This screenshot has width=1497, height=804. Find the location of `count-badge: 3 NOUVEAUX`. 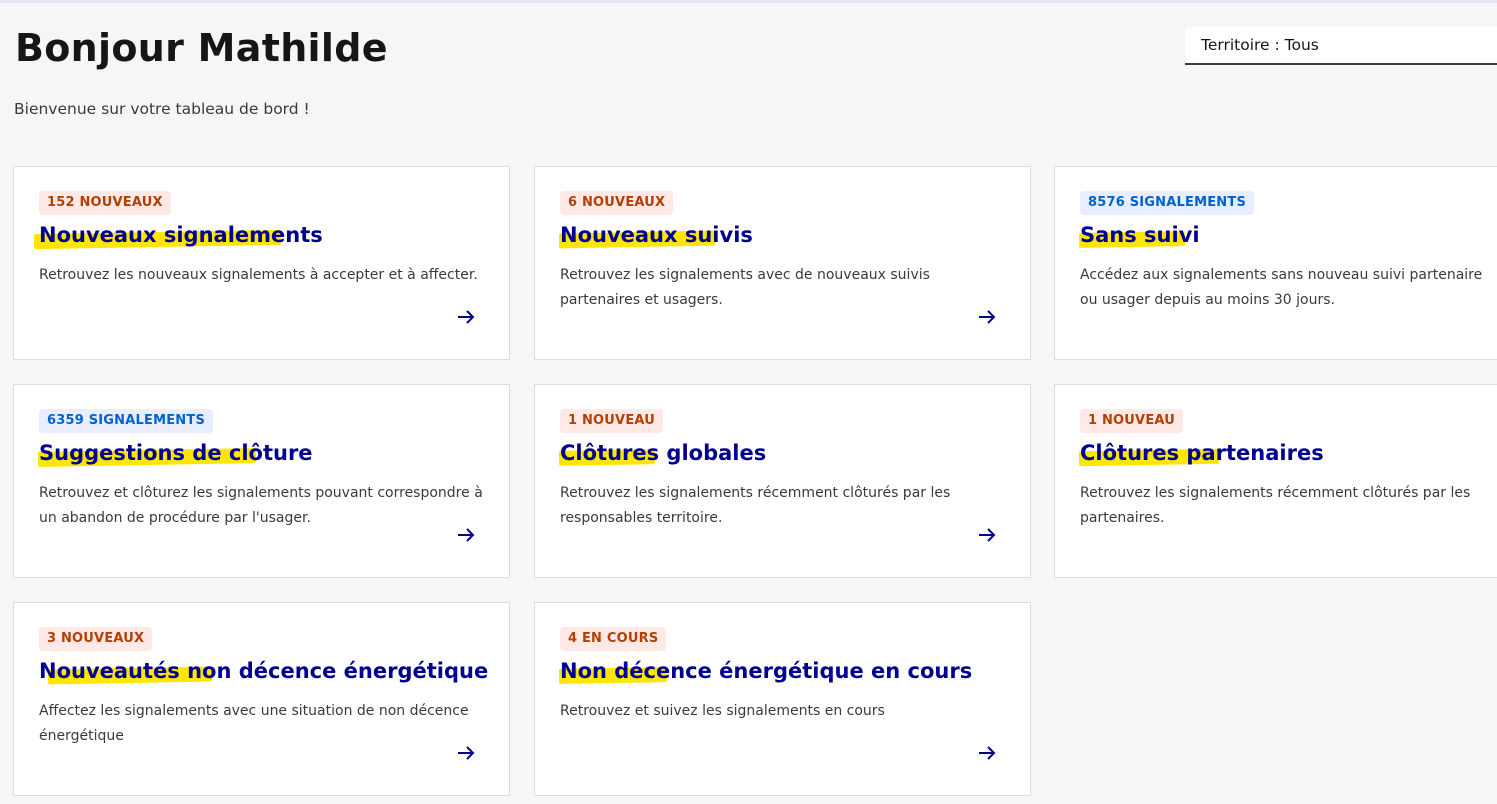

count-badge: 3 NOUVEAUX is located at coordinates (96, 639).